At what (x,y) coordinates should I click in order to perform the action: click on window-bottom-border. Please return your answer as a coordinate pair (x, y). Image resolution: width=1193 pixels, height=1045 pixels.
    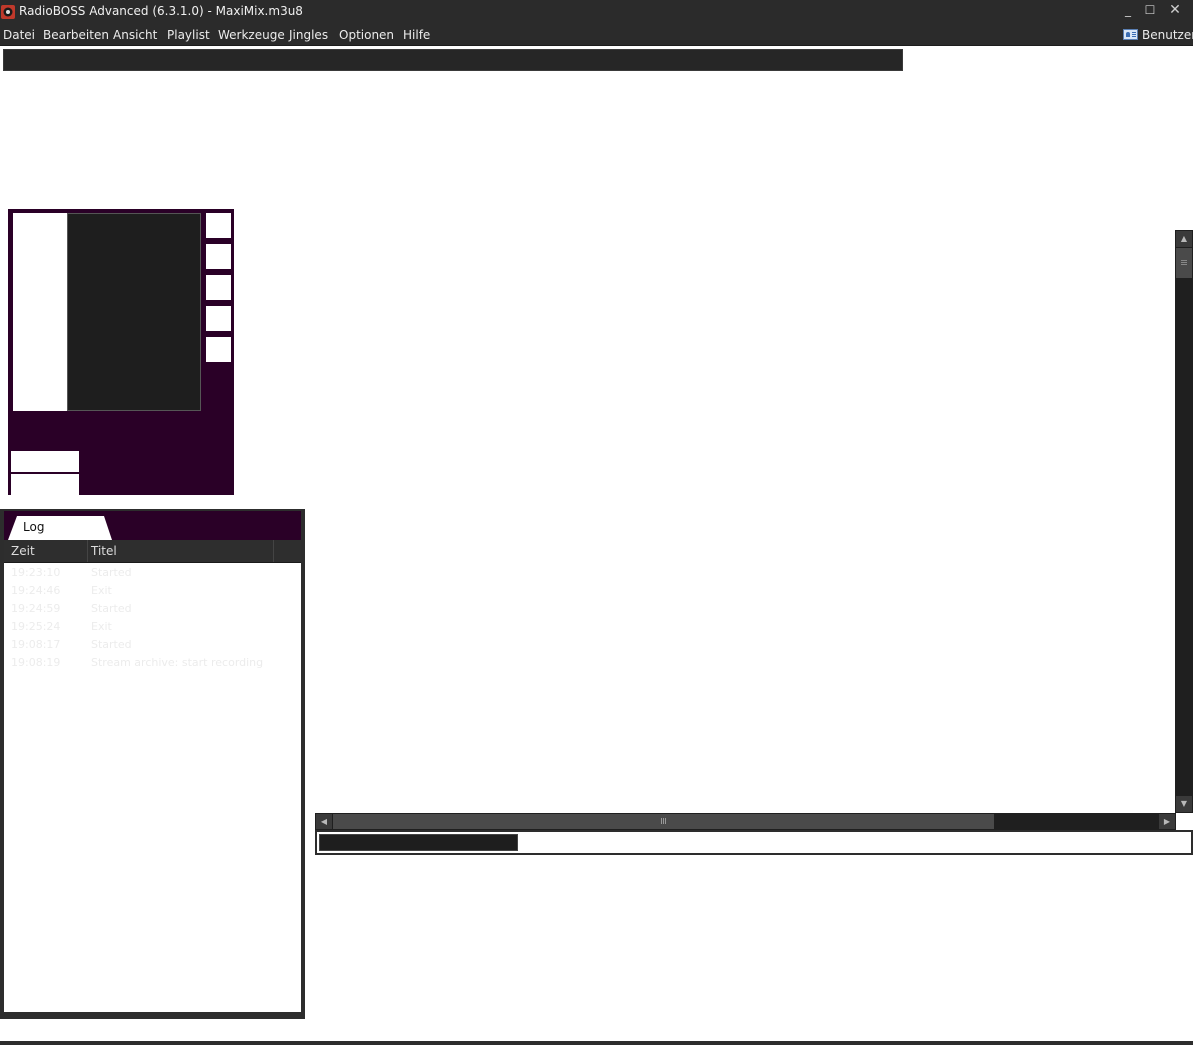
    Looking at the image, I should click on (596, 1043).